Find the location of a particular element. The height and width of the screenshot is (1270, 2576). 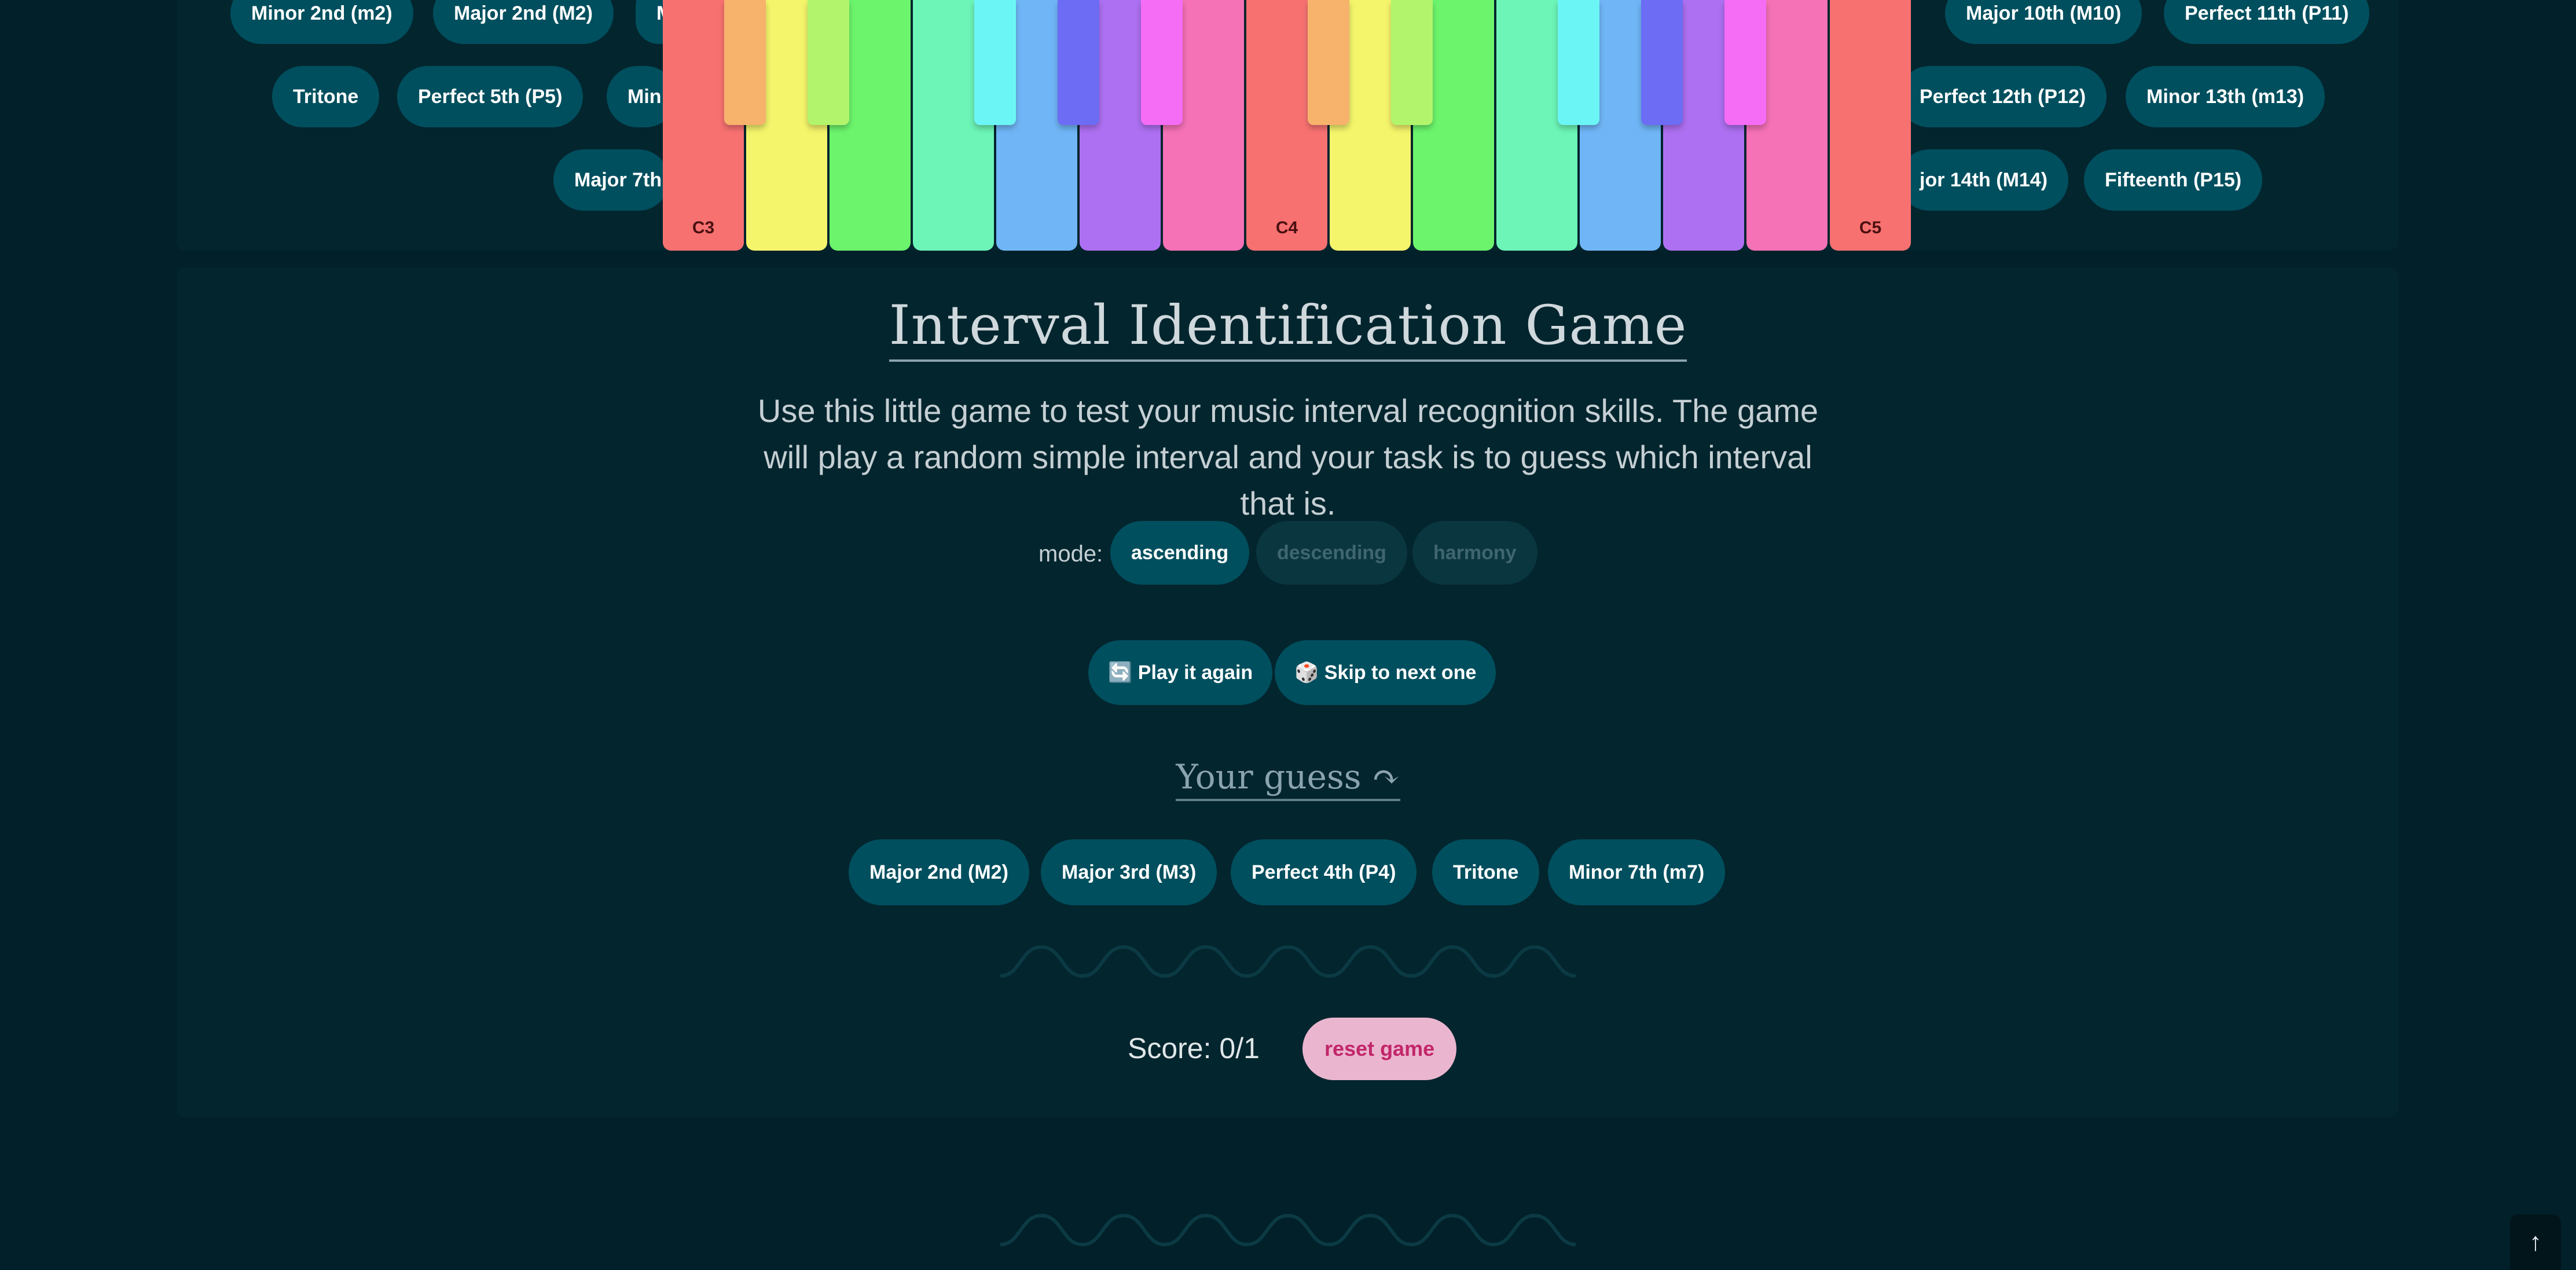

interval-button: Perfect 12th (P12) is located at coordinates (2003, 96).